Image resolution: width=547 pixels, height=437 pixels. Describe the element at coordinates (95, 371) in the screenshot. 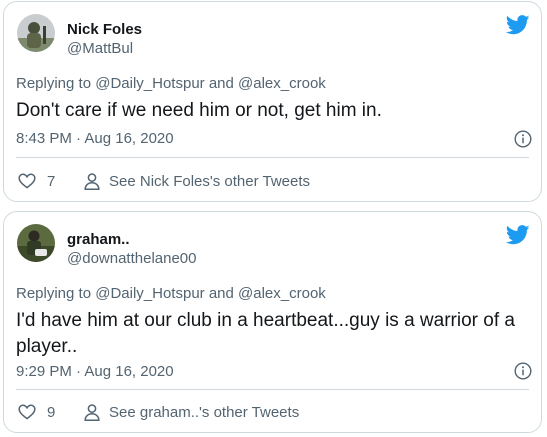

I see `timestamp: 9:29 PM · Aug 16, 2020` at that location.